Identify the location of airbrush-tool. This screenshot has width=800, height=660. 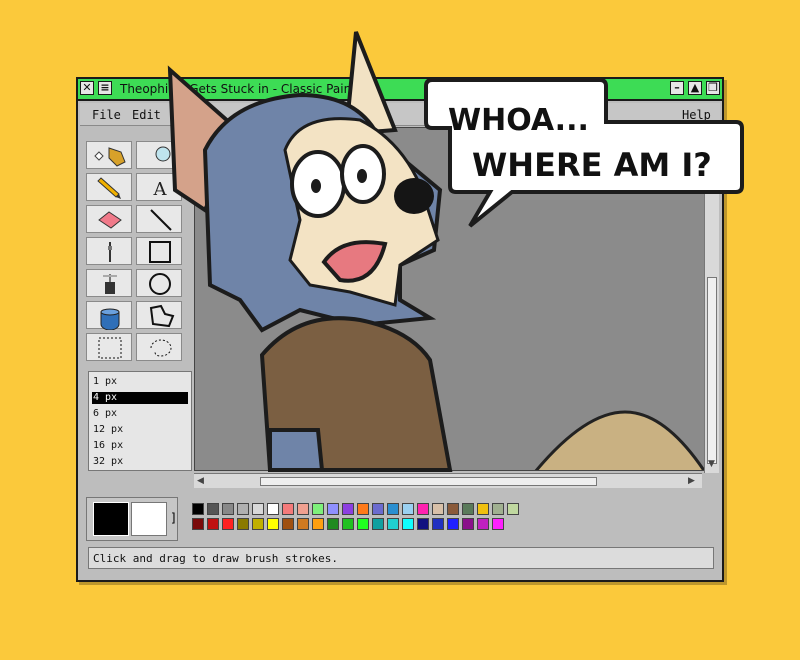
(109, 283).